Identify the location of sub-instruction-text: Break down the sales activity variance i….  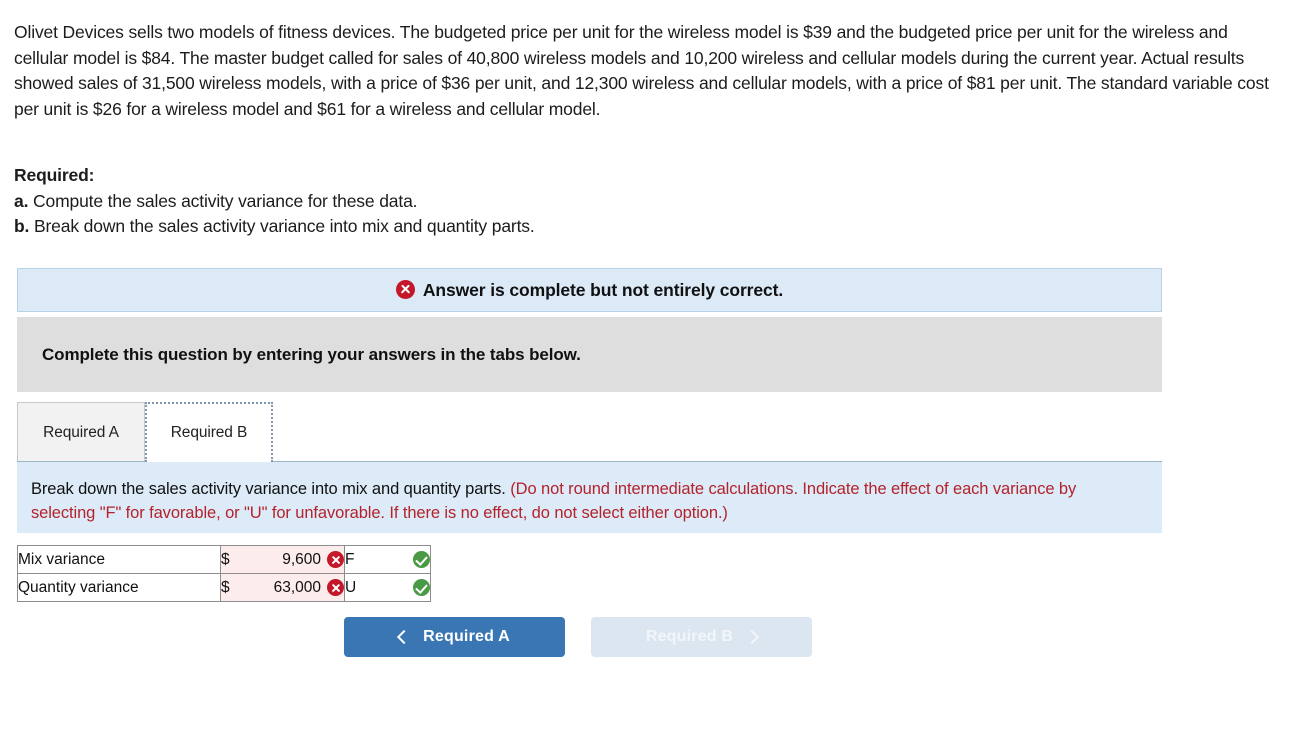
(587, 501).